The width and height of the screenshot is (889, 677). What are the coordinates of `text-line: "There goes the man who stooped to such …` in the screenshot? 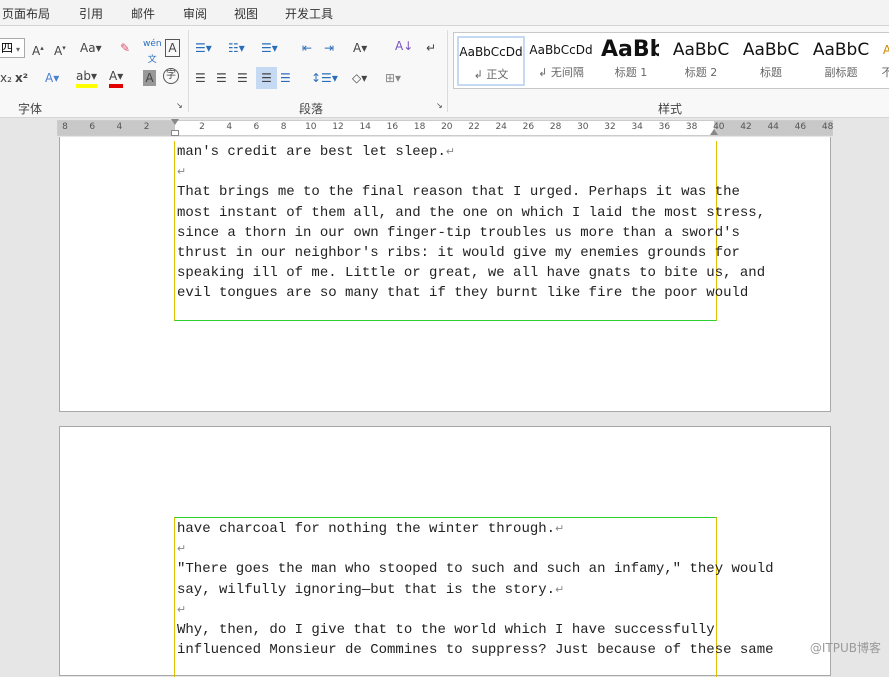 It's located at (474, 569).